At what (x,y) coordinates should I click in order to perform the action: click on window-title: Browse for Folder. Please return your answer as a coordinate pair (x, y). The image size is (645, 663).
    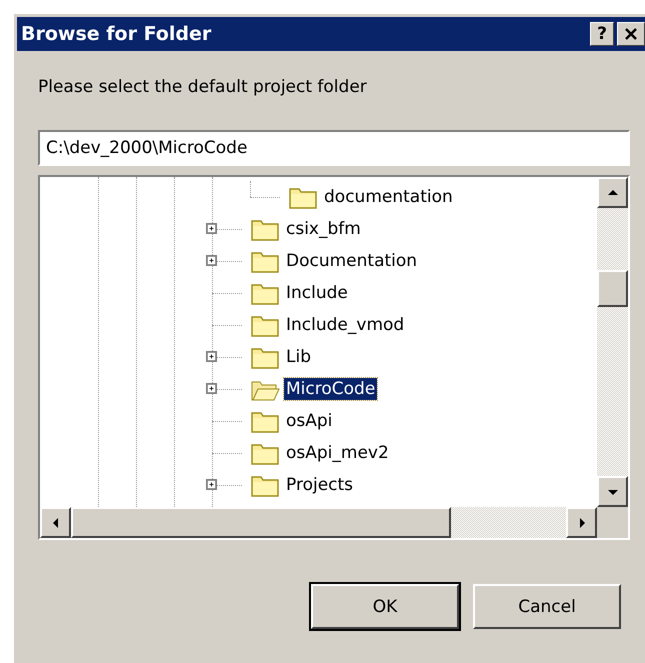
    Looking at the image, I should click on (116, 34).